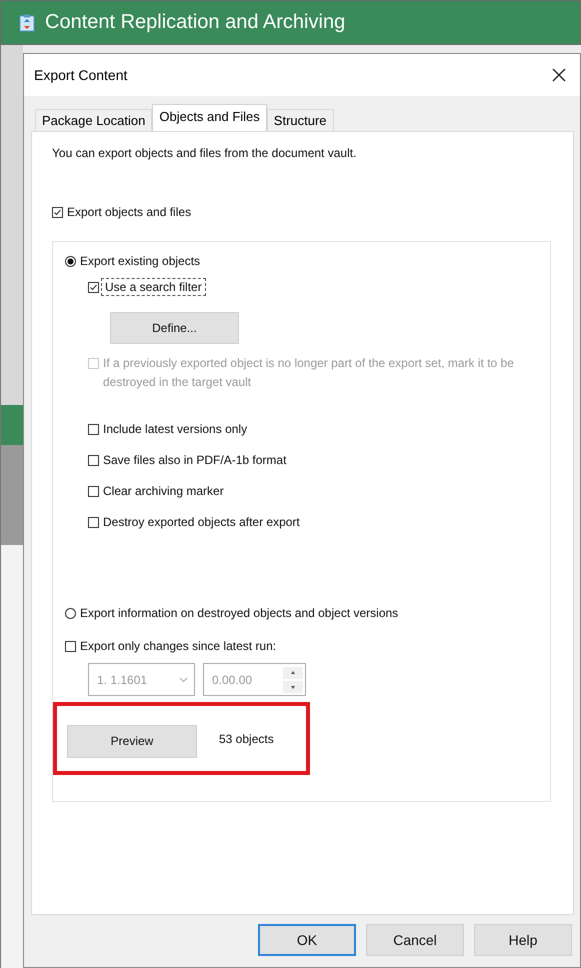 This screenshot has width=581, height=968. I want to click on tab: Package Location, so click(93, 120).